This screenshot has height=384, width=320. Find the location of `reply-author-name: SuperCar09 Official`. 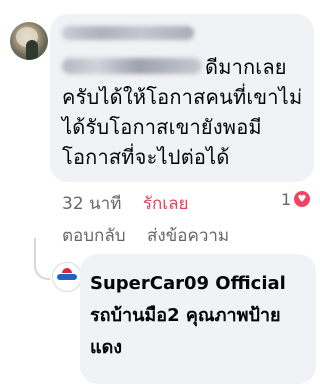

reply-author-name: SuperCar09 Official is located at coordinates (188, 283).